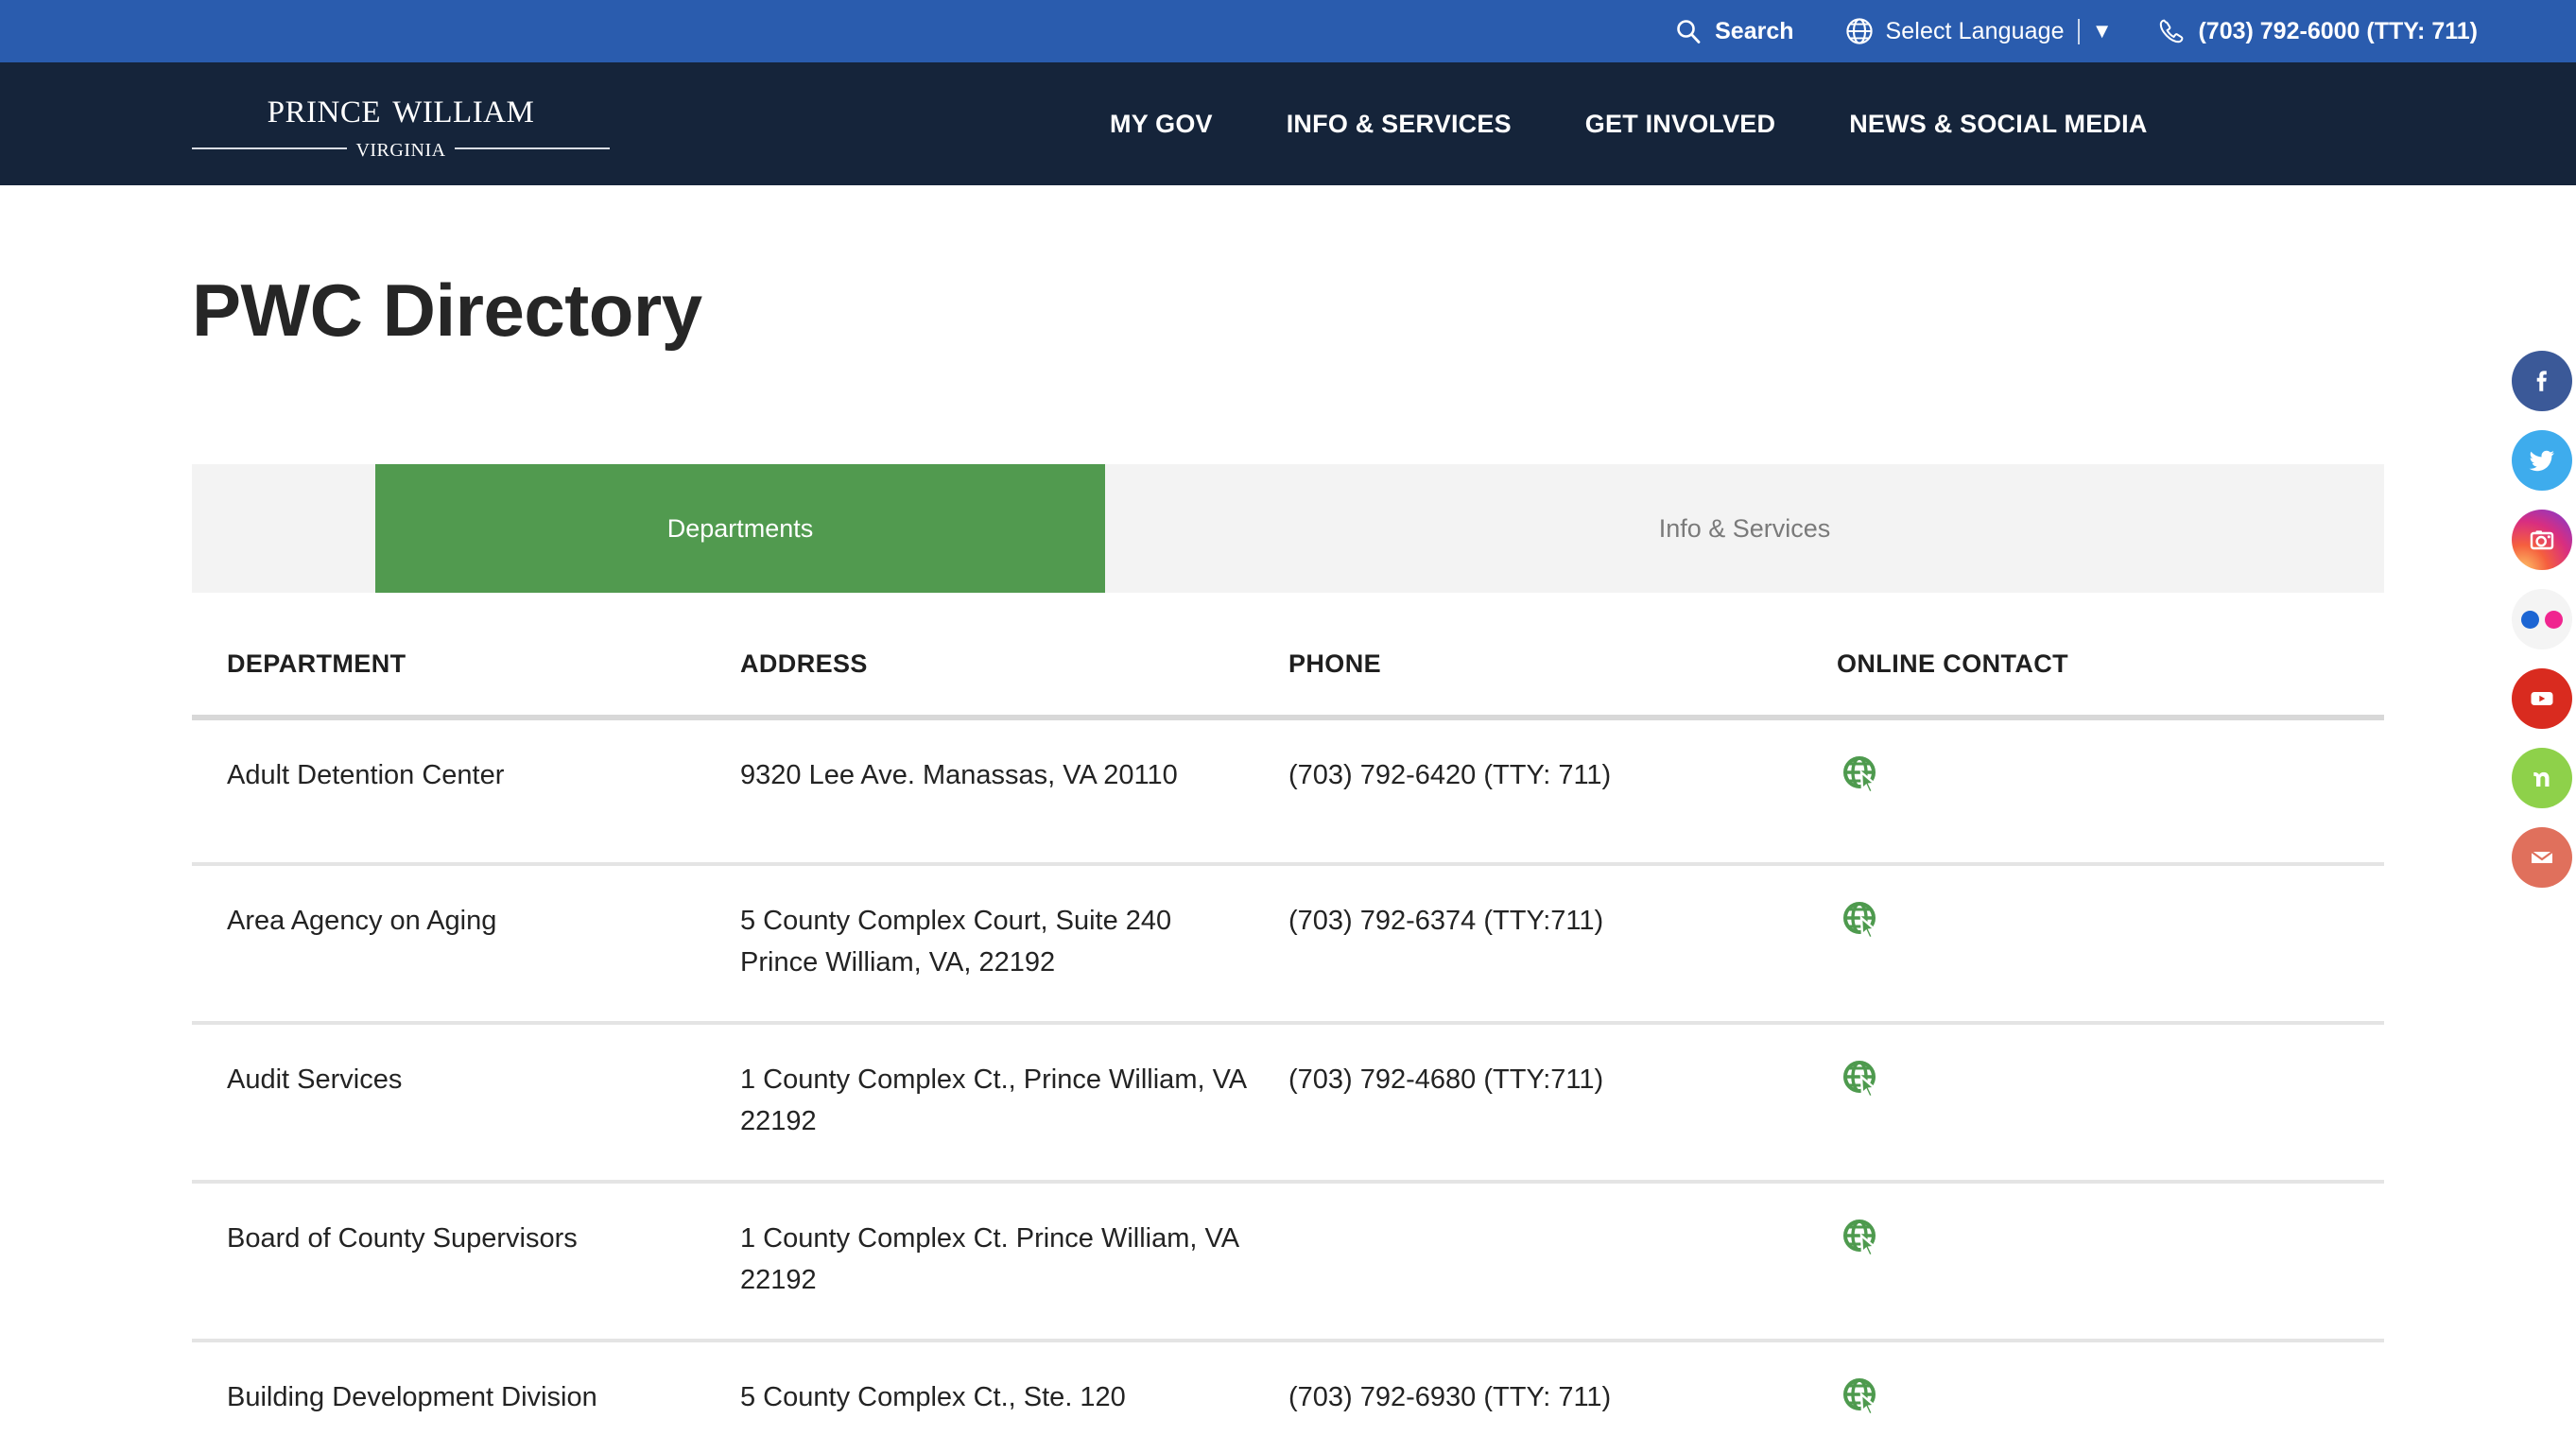 Image resolution: width=2576 pixels, height=1436 pixels. Describe the element at coordinates (315, 1080) in the screenshot. I see `cell-department: Audit Services` at that location.